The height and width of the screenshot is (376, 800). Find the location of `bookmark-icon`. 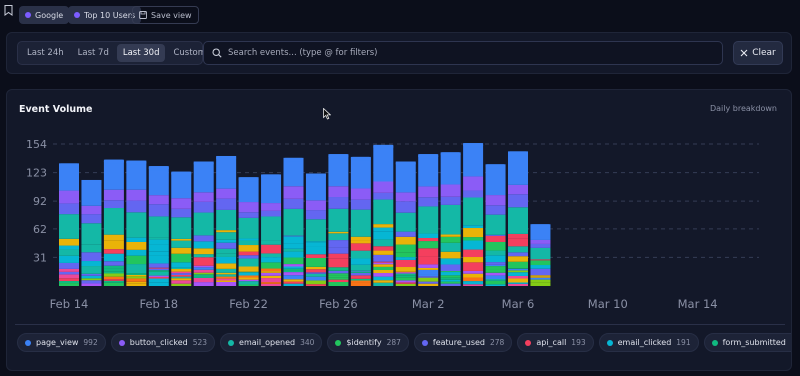

bookmark-icon is located at coordinates (8, 10).